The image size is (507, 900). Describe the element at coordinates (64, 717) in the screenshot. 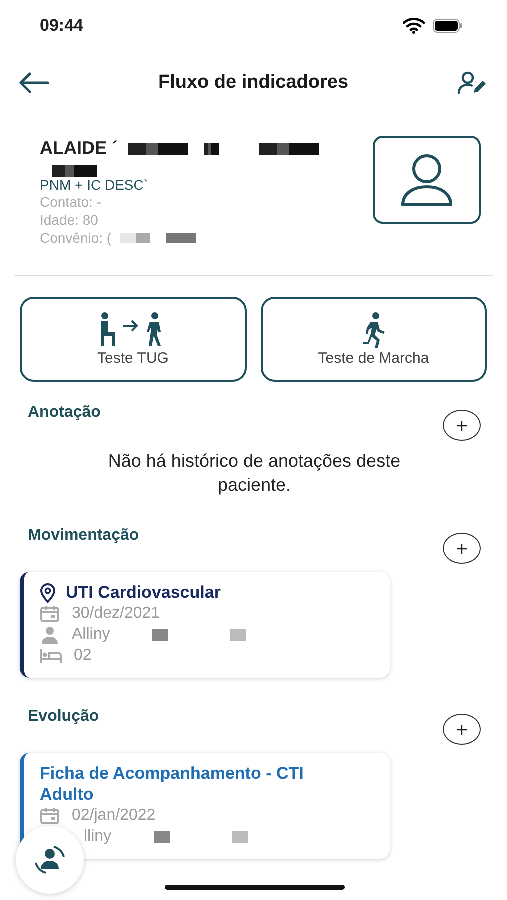

I see `section-title: Evolução` at that location.